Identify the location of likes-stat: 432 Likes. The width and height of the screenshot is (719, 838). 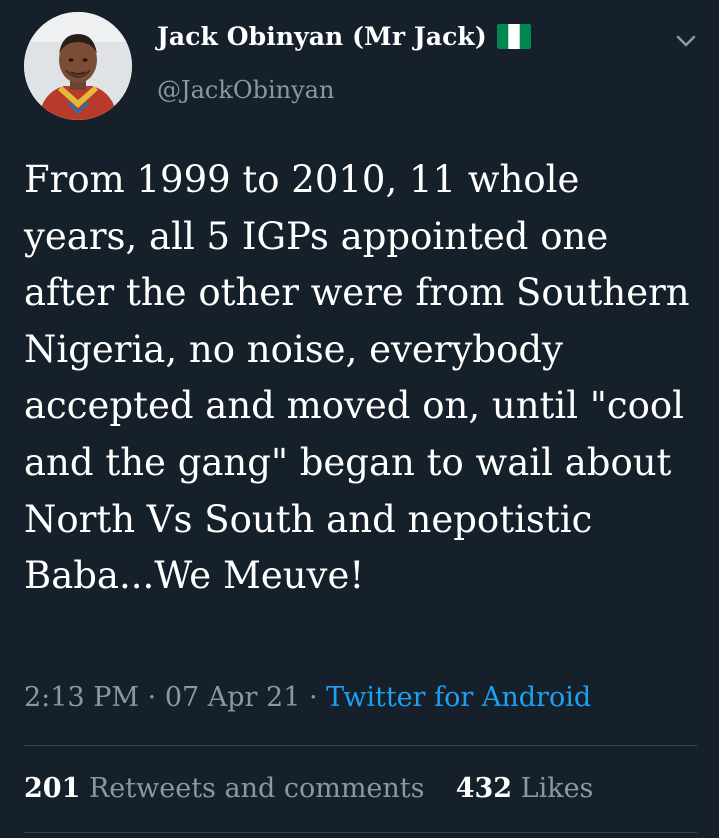
(525, 788).